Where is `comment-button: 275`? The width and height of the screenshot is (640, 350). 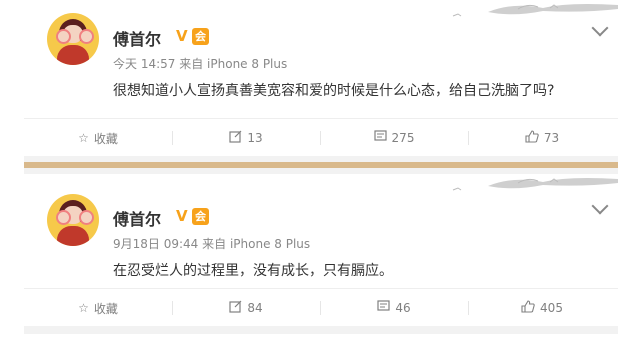 comment-button: 275 is located at coordinates (394, 138).